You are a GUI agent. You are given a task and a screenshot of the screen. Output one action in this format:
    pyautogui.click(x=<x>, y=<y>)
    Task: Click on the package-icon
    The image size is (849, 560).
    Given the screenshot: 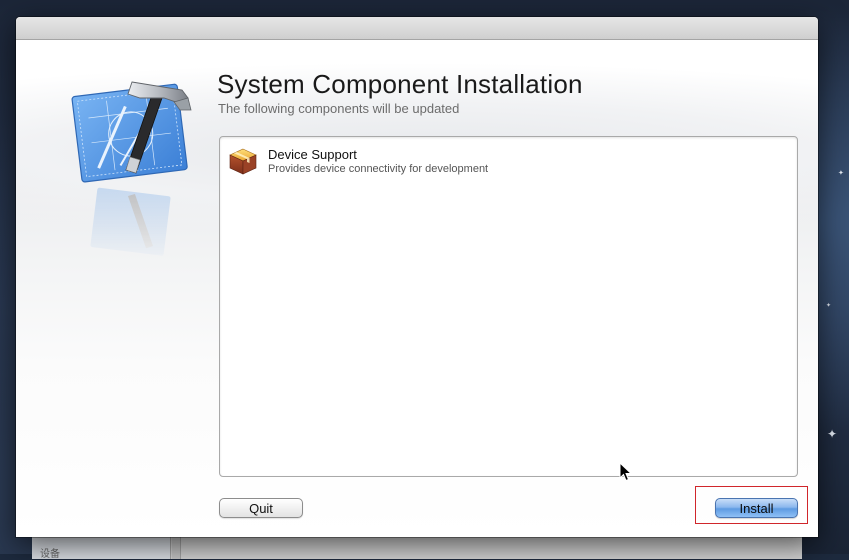 What is the action you would take?
    pyautogui.click(x=243, y=161)
    